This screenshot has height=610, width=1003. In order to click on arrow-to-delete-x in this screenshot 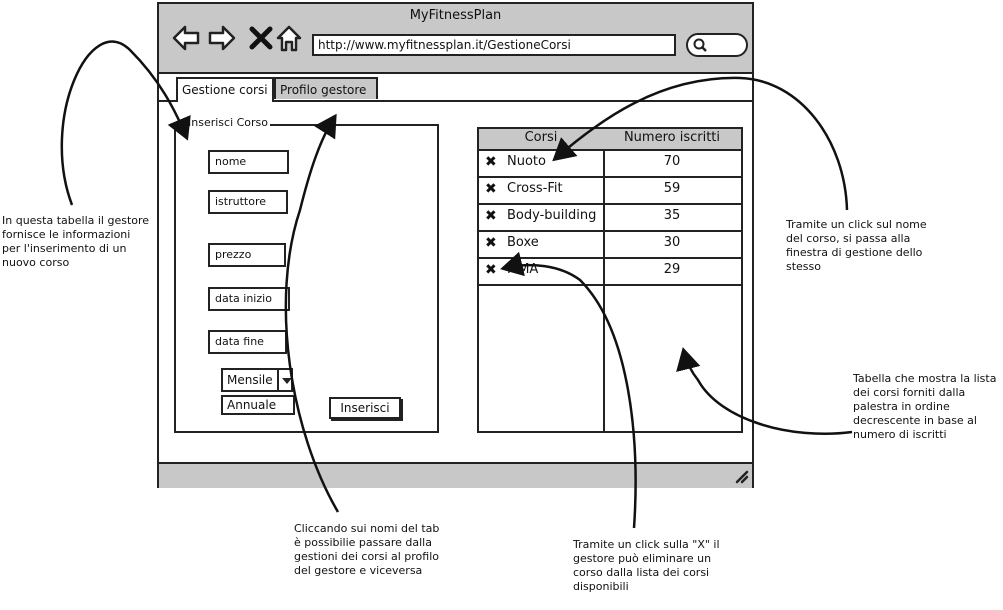, I will do `click(568, 390)`.